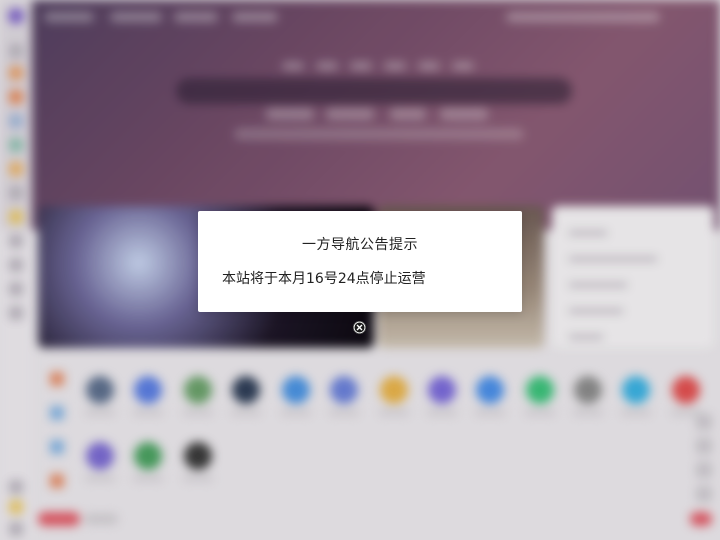 The image size is (720, 540). What do you see at coordinates (360, 261) in the screenshot?
I see `notice-dialog: 一方导航公告提示 本站将于本月16号24点停止运营` at bounding box center [360, 261].